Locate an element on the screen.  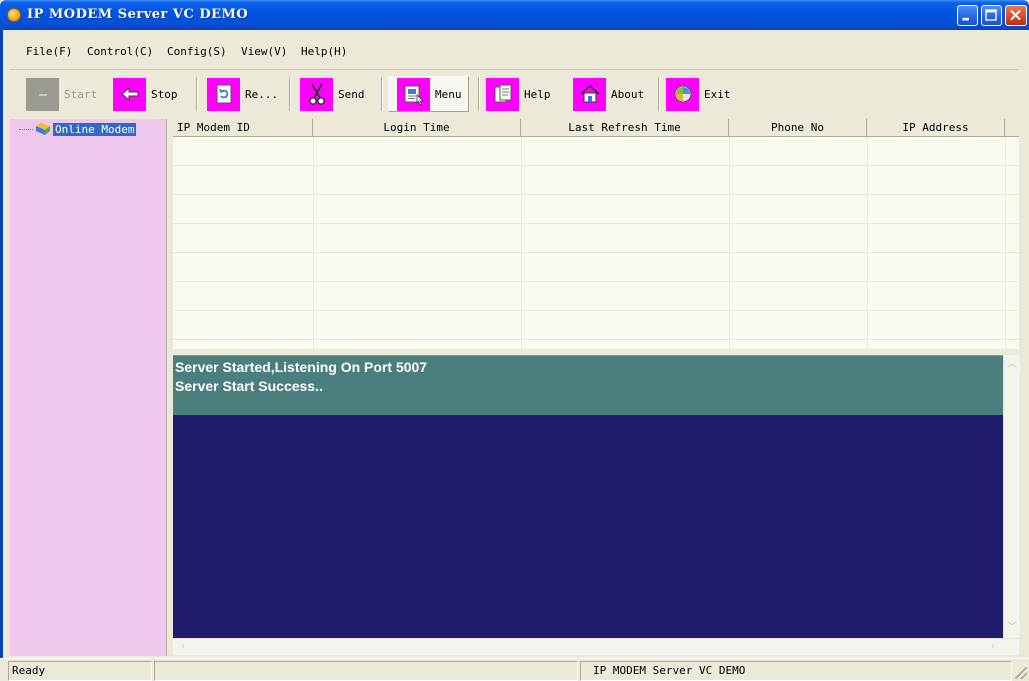
folder-icon is located at coordinates (43, 129).